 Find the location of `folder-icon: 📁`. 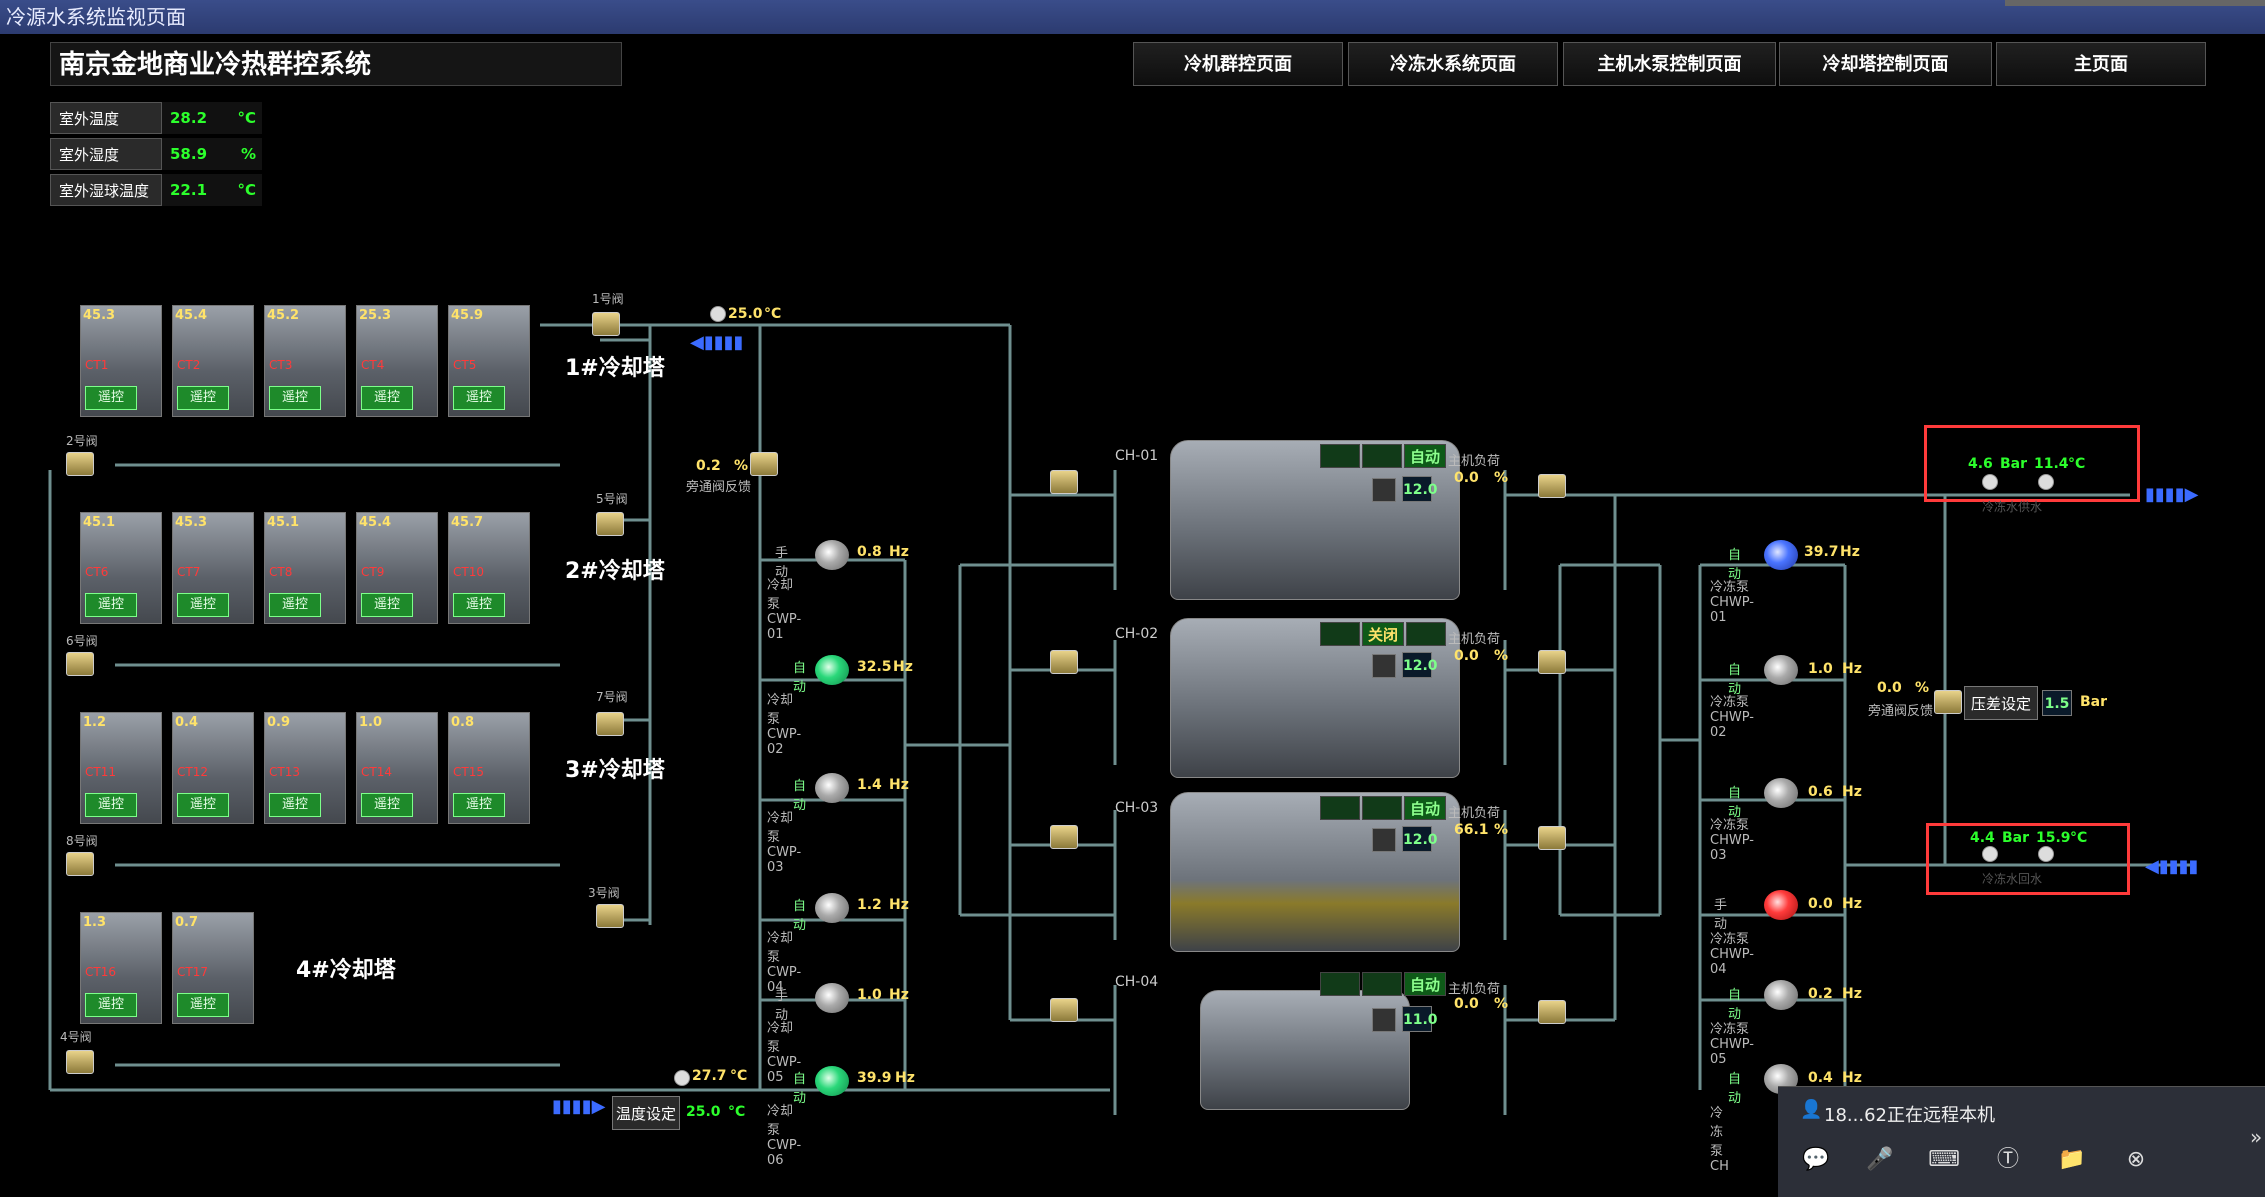

folder-icon: 📁 is located at coordinates (2072, 1160).